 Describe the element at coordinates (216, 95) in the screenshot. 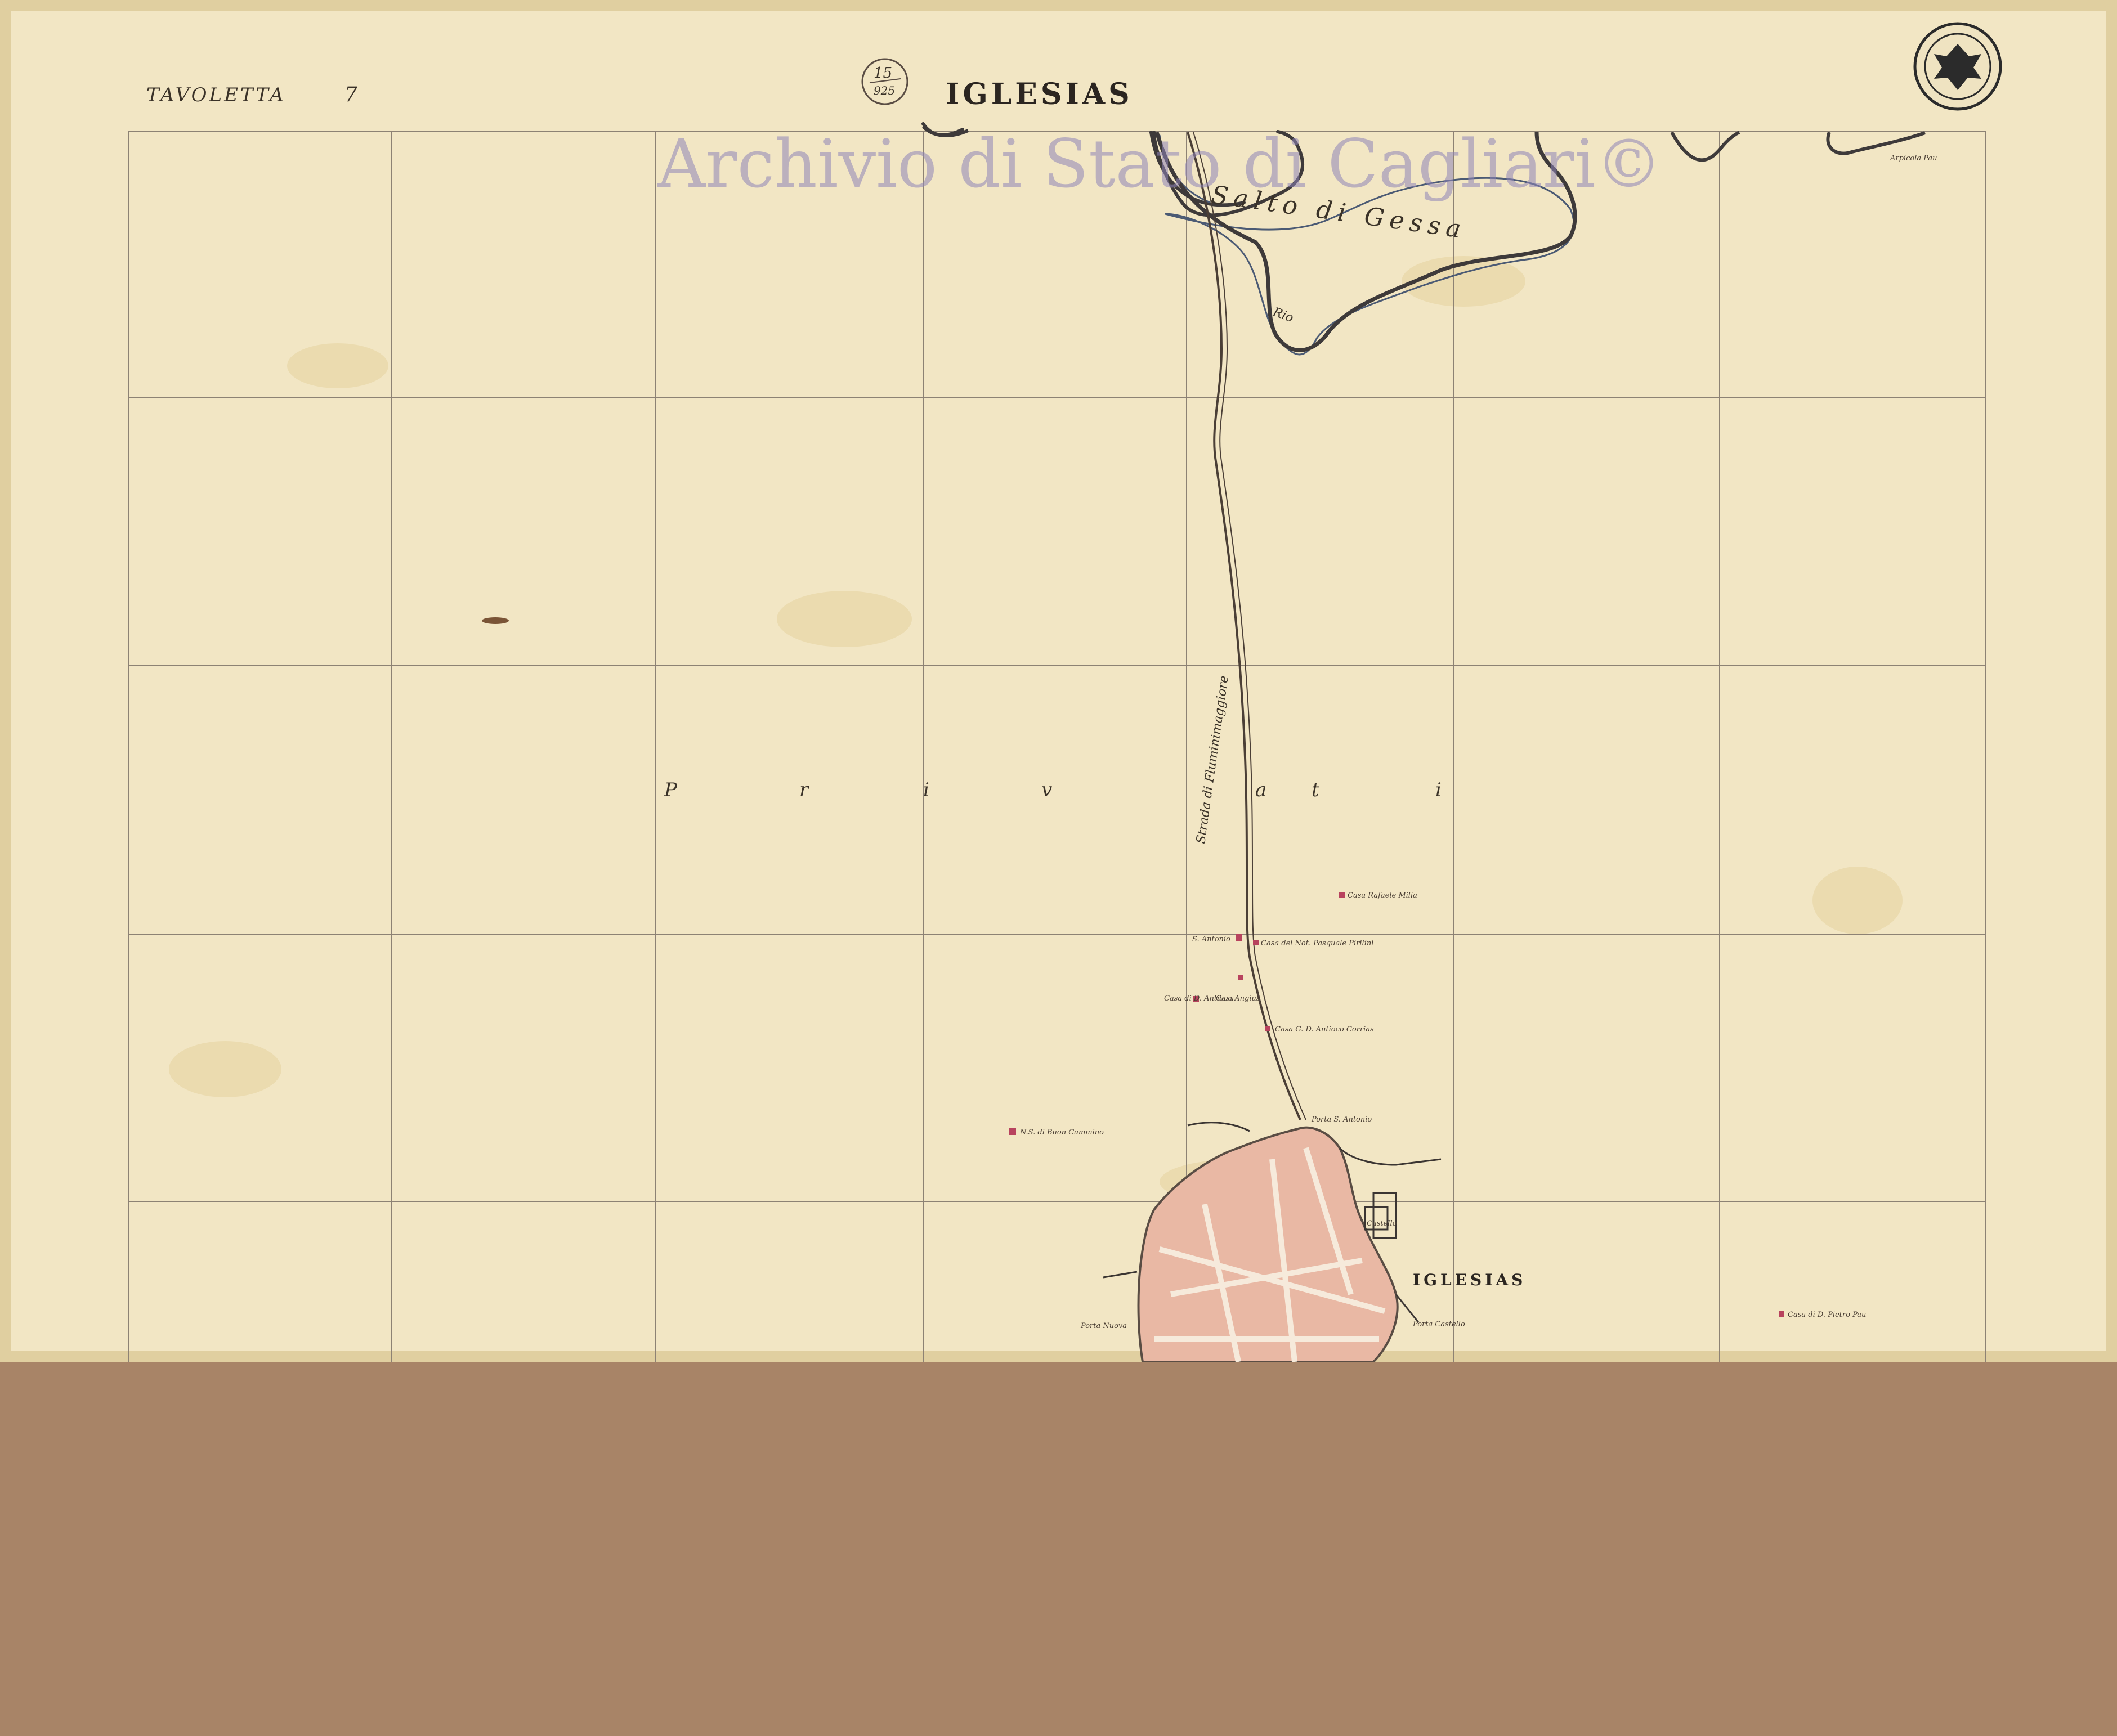

I see `sheet-label: TAVOLETTA` at that location.